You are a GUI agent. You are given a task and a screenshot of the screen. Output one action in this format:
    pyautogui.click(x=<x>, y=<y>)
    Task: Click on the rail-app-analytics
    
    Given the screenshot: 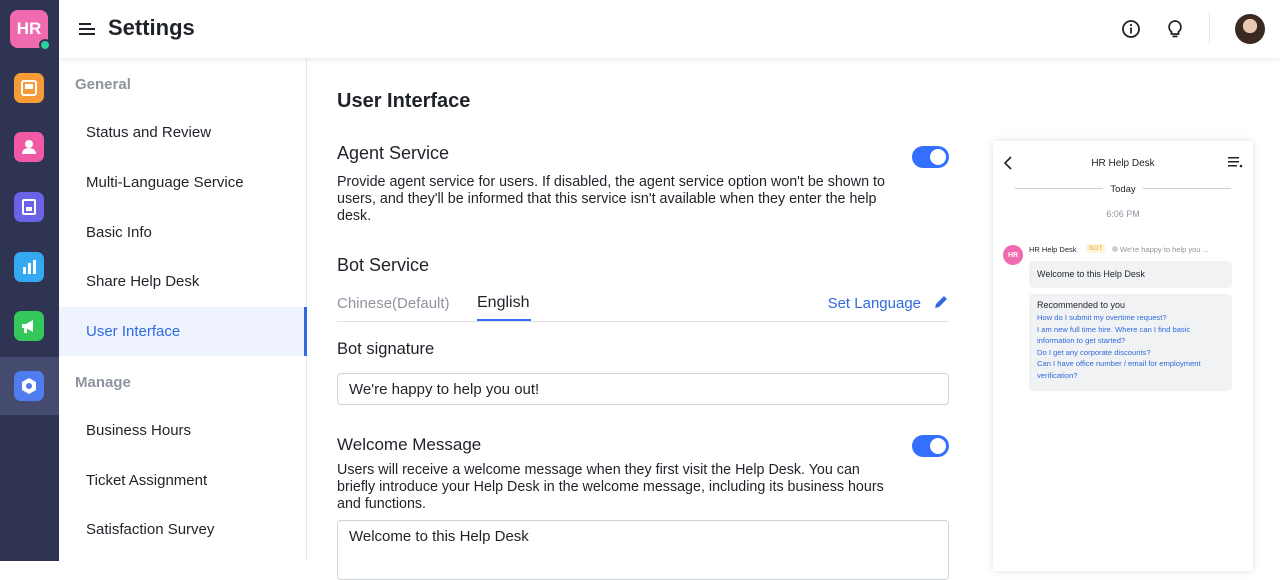 What is the action you would take?
    pyautogui.click(x=29, y=267)
    